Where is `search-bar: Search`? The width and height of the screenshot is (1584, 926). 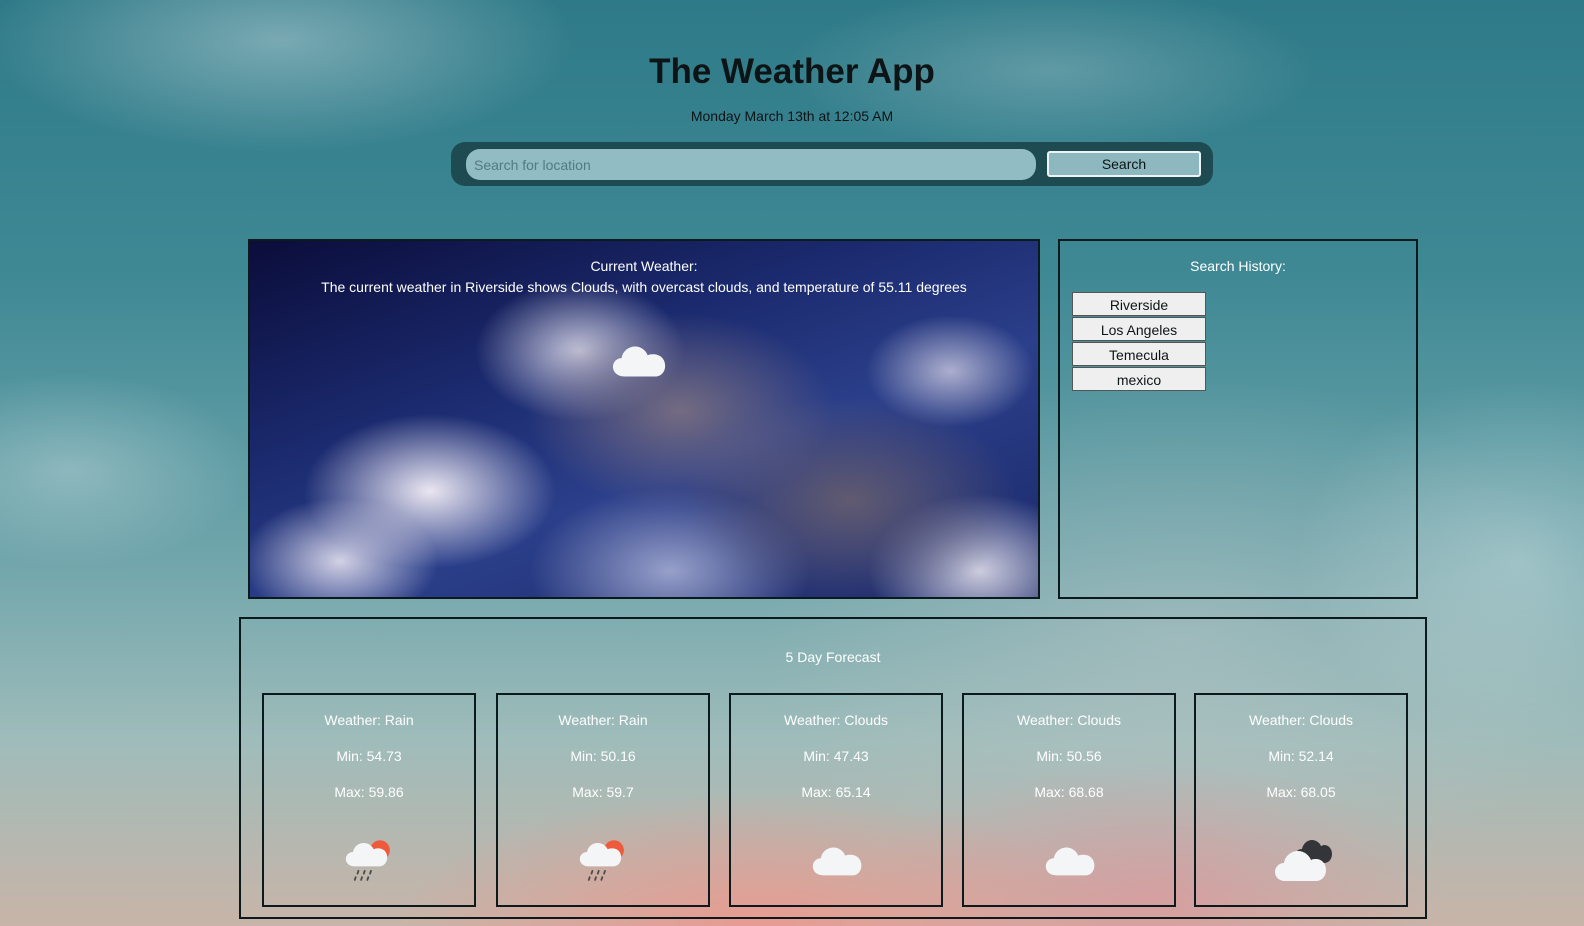
search-bar: Search is located at coordinates (832, 164).